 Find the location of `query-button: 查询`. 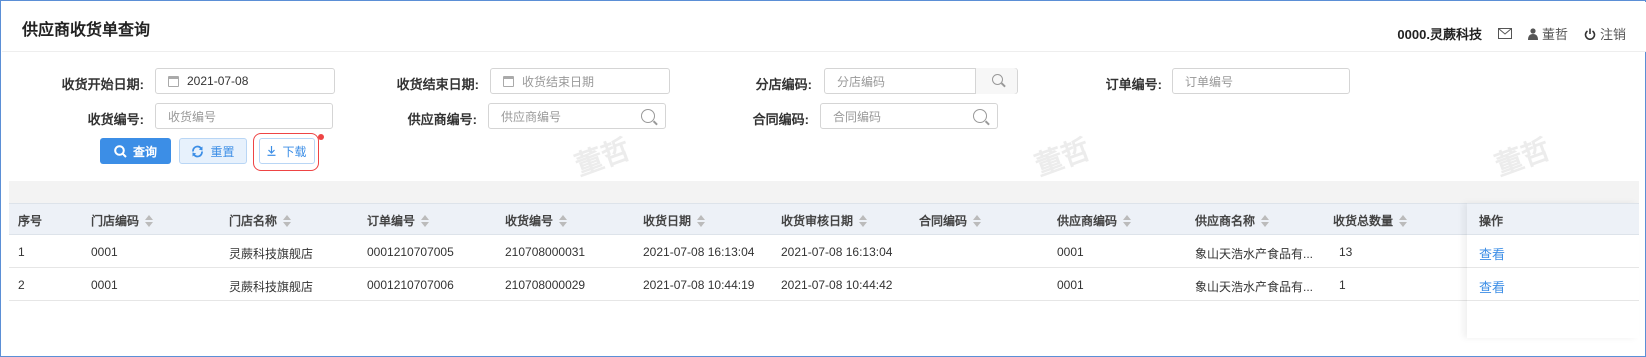

query-button: 查询 is located at coordinates (135, 151).